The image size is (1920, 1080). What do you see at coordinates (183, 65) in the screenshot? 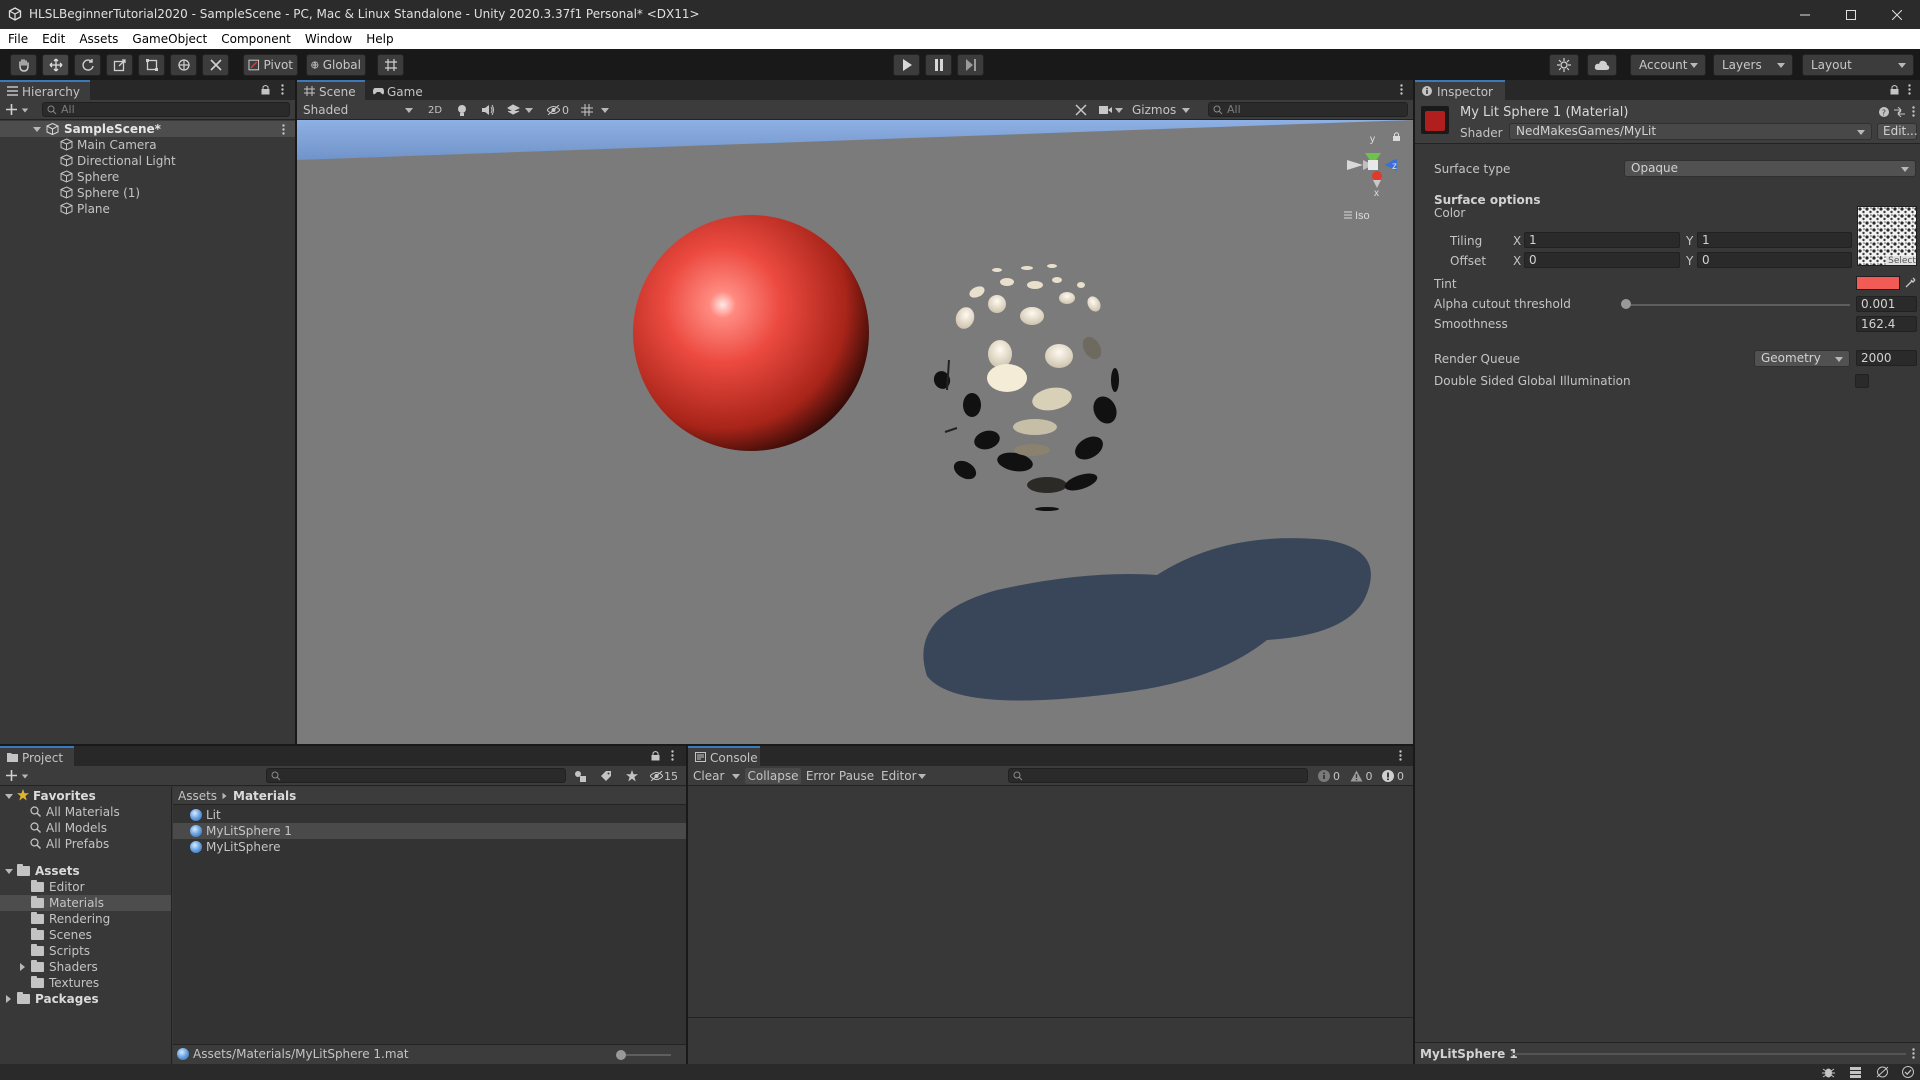
I see `transform-tool-button` at bounding box center [183, 65].